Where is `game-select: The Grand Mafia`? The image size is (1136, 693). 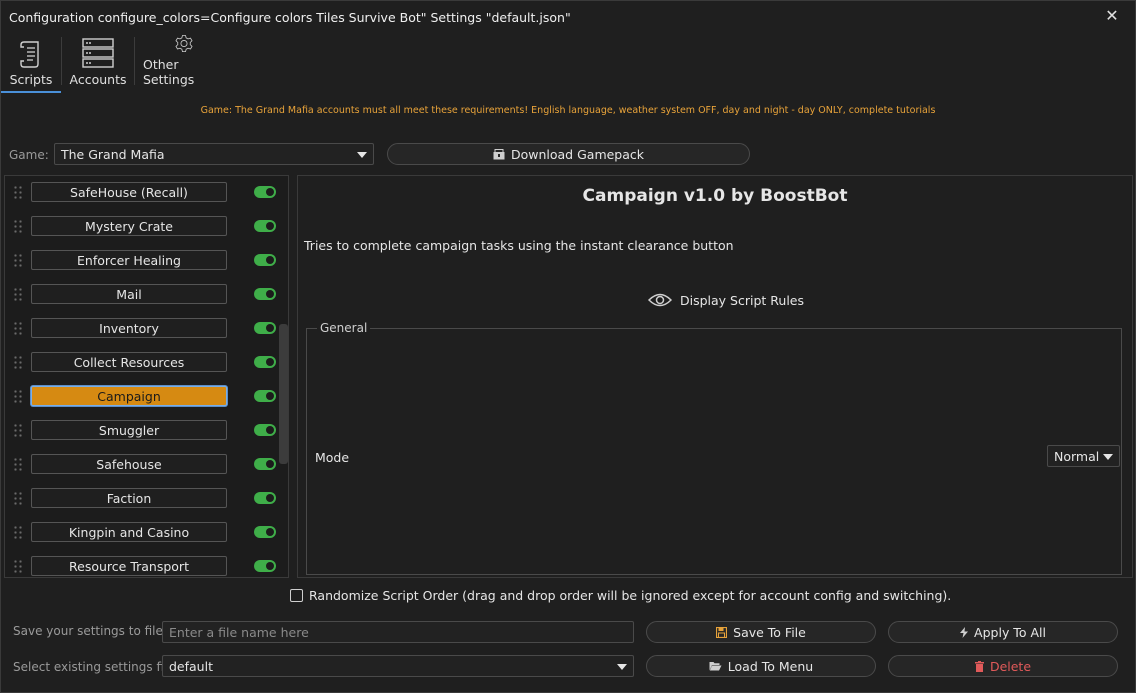
game-select: The Grand Mafia is located at coordinates (214, 154).